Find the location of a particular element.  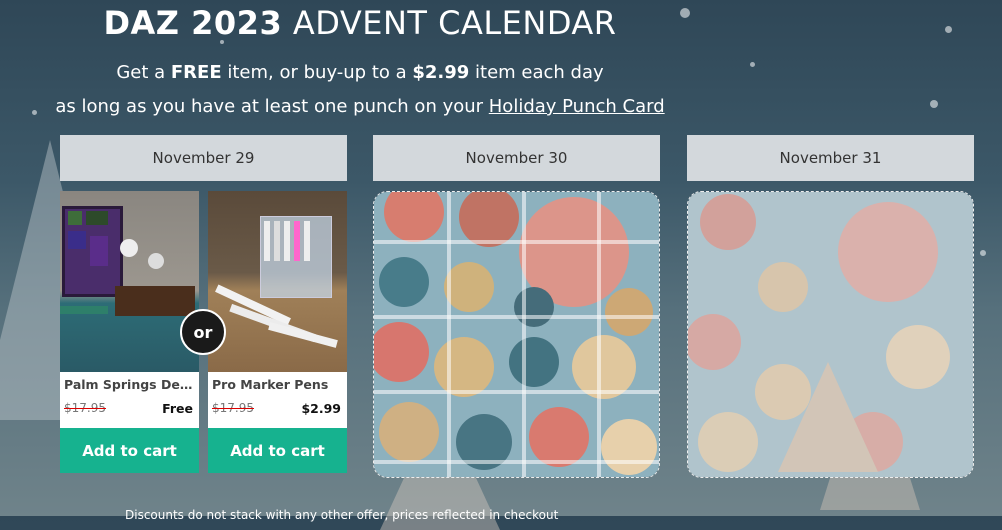

subtitle-text: item each day is located at coordinates (536, 72).